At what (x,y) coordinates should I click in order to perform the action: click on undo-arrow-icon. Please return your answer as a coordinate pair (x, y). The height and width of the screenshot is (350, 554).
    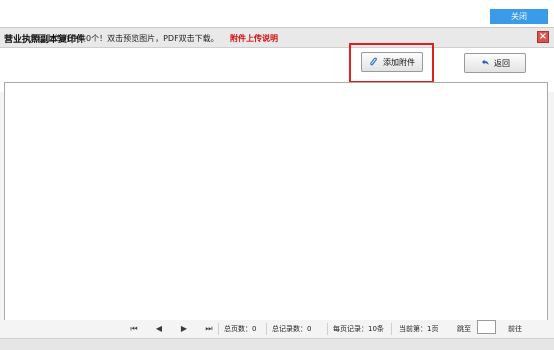
    Looking at the image, I should click on (485, 63).